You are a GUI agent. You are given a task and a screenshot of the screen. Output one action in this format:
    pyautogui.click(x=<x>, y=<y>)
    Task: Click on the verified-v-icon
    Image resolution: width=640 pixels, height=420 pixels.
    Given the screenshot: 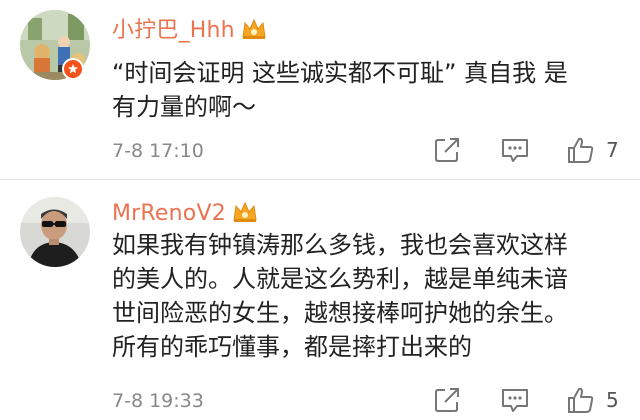 What is the action you would take?
    pyautogui.click(x=73, y=69)
    